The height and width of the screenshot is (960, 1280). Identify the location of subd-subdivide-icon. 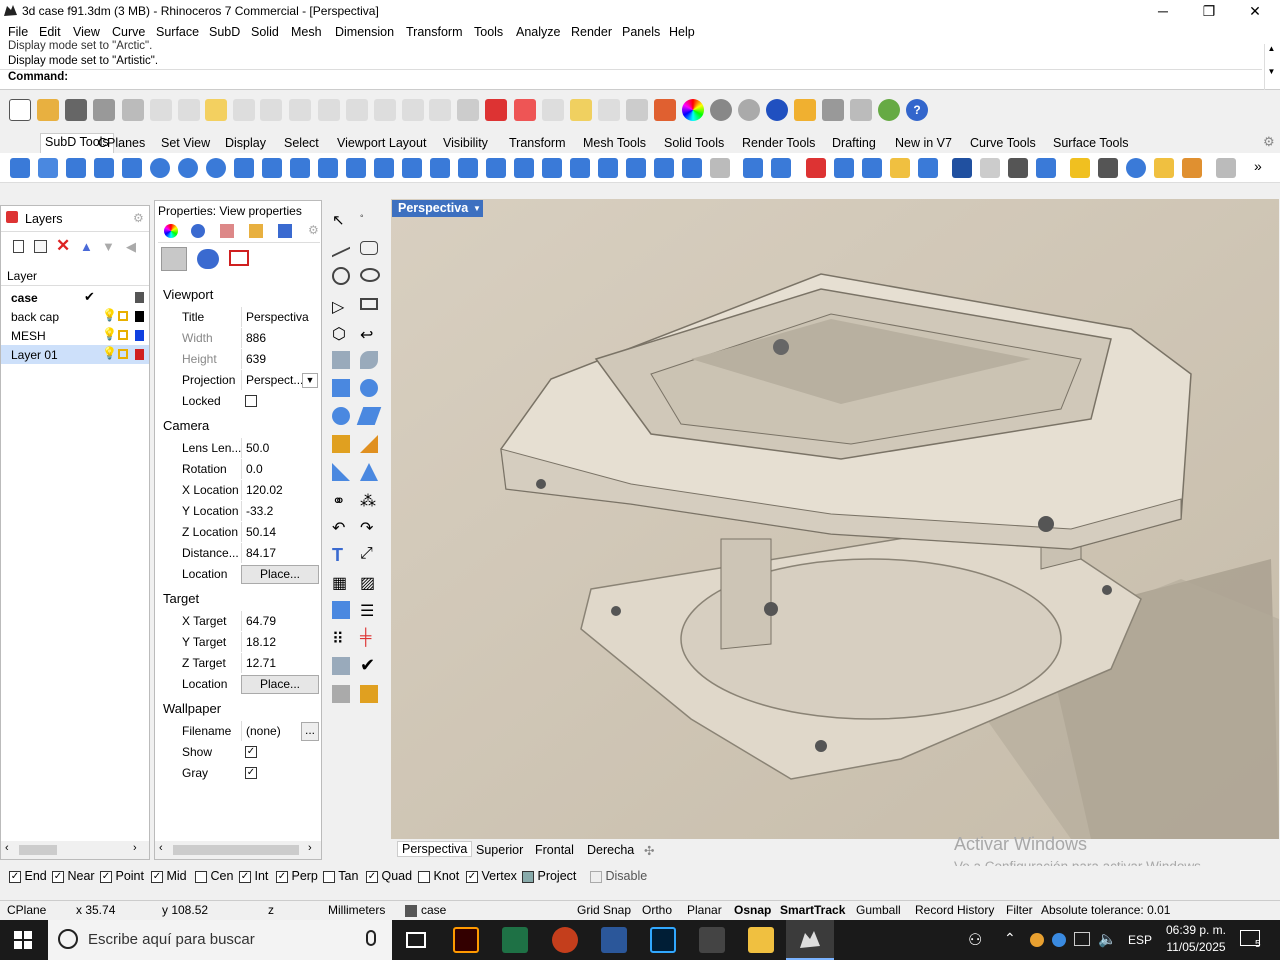
(692, 168).